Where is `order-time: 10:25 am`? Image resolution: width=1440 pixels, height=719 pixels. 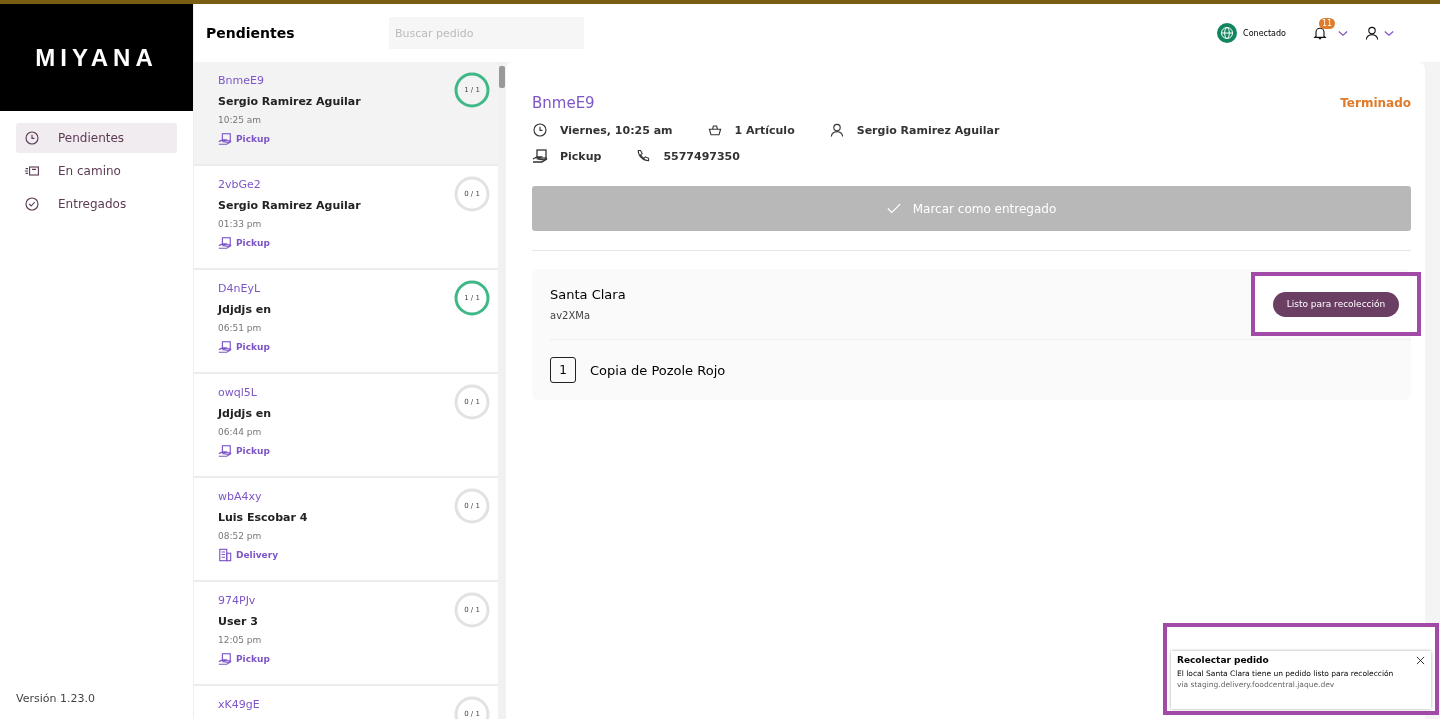 order-time: 10:25 am is located at coordinates (240, 120).